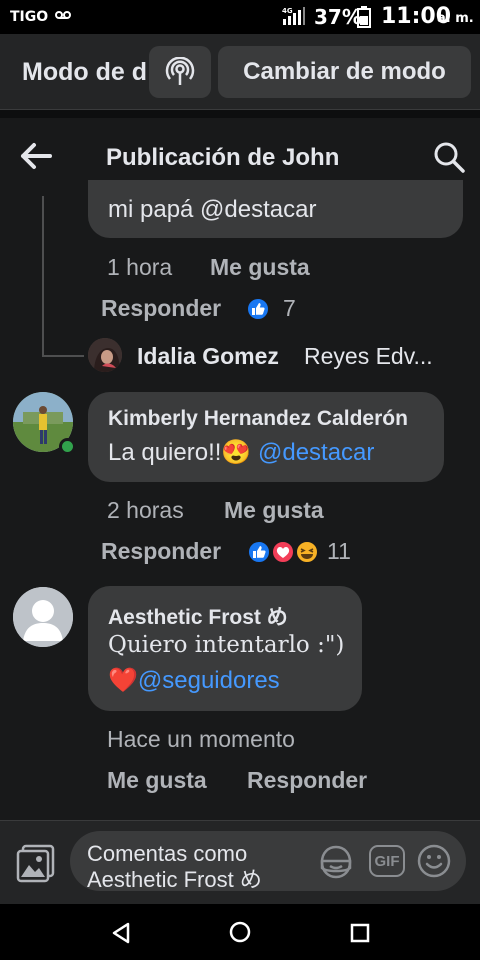  What do you see at coordinates (287, 11) in the screenshot?
I see `network-label: 4G` at bounding box center [287, 11].